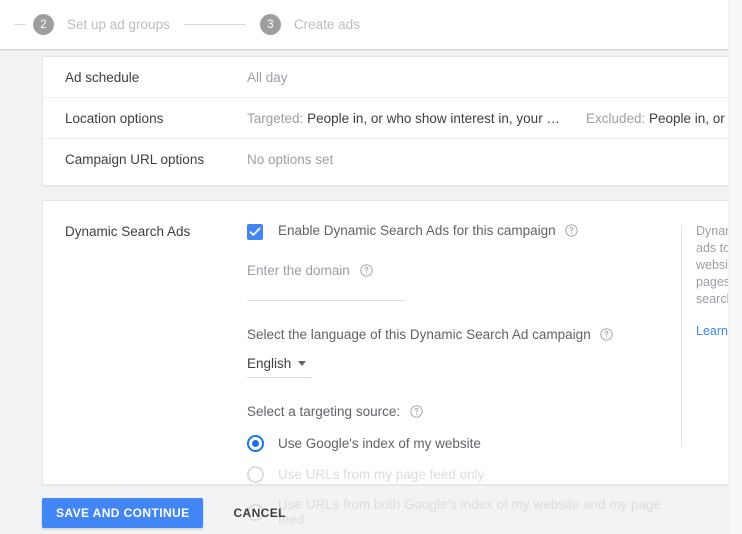 The image size is (742, 534). What do you see at coordinates (302, 363) in the screenshot?
I see `chevron-down-icon` at bounding box center [302, 363].